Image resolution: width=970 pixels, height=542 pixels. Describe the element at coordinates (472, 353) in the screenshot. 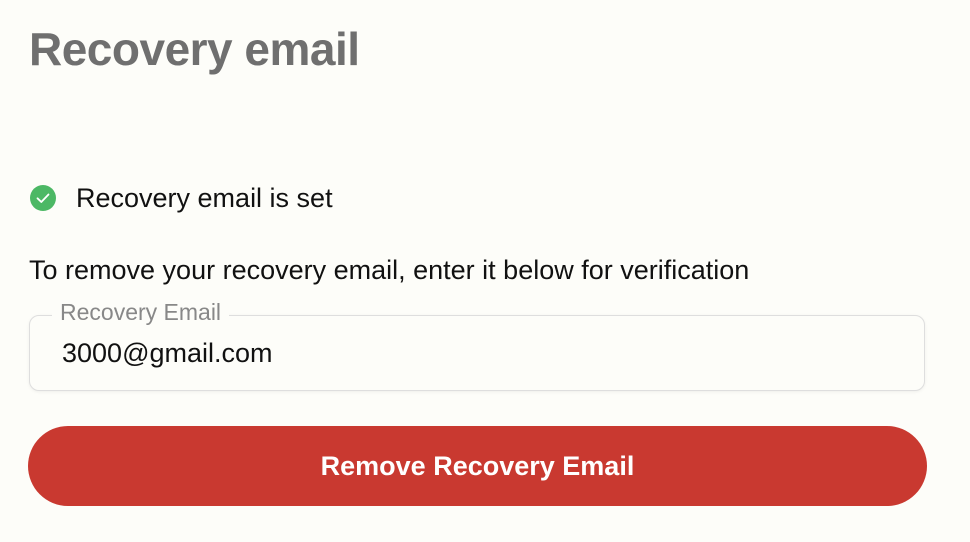

I see `recovery-email-input` at that location.